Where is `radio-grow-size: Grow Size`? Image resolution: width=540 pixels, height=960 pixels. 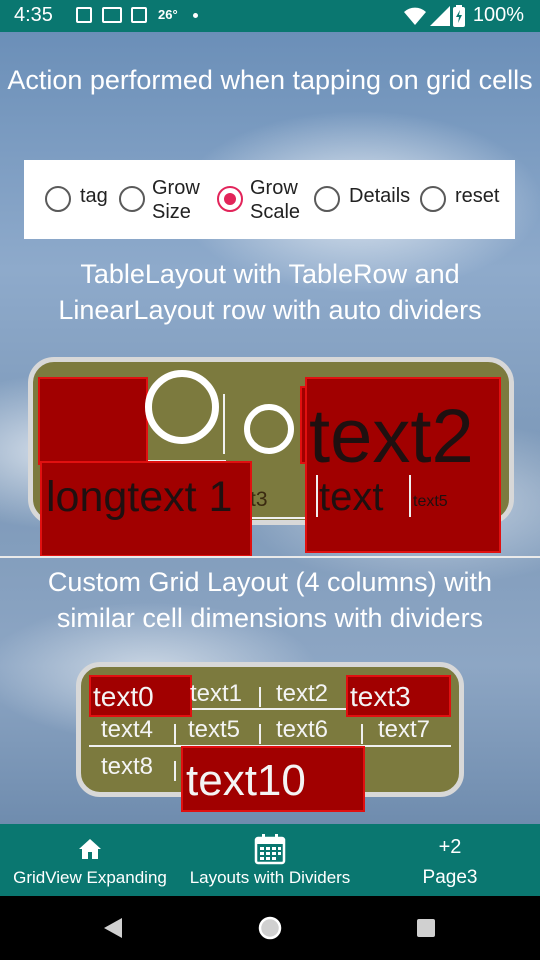
radio-grow-size: Grow Size is located at coordinates (161, 199).